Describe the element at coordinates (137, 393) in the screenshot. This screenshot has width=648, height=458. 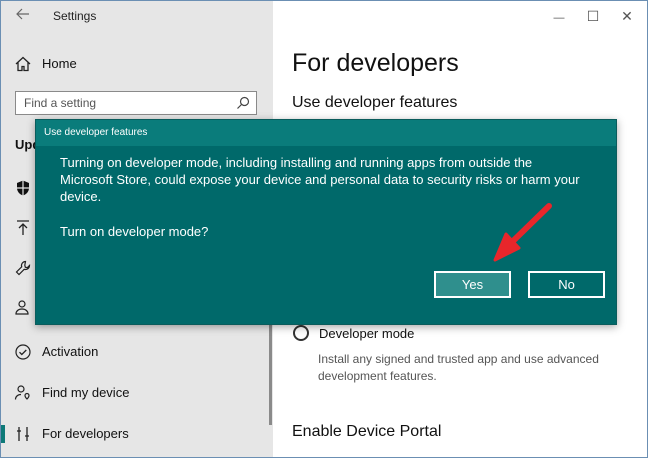
I see `sidebar-item-find-my-device: Find my device` at that location.